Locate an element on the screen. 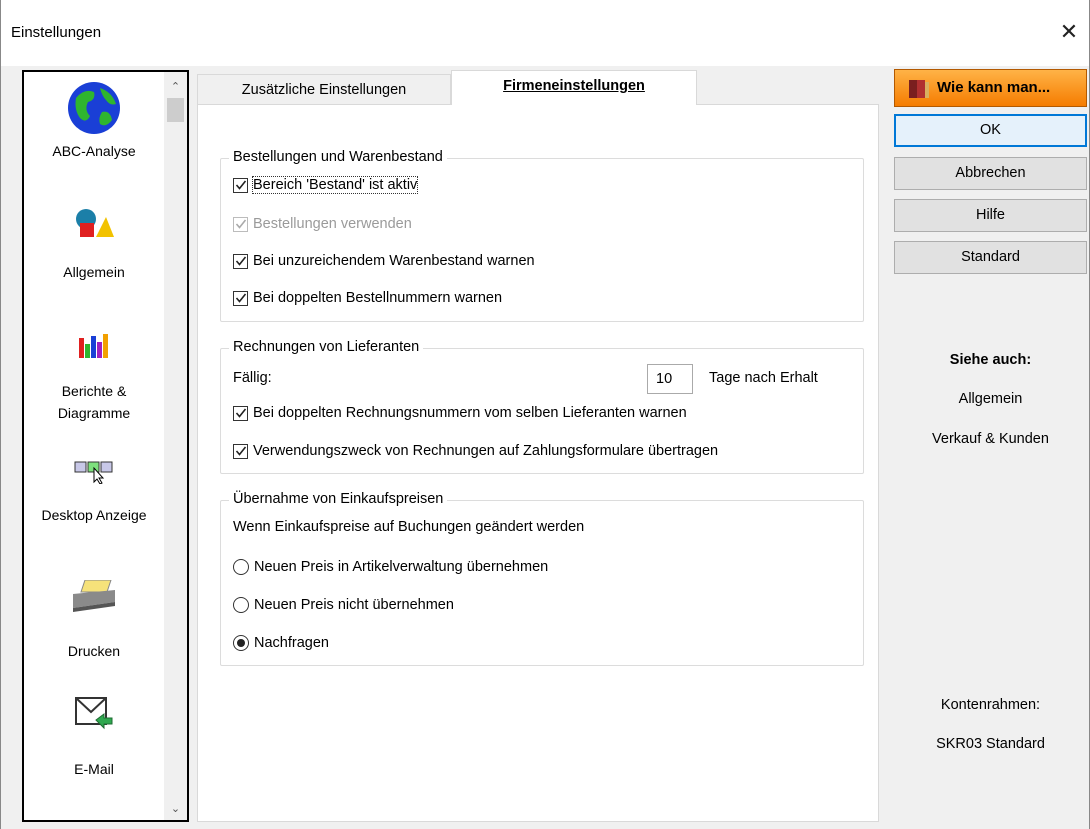 The image size is (1090, 829). checkbox-label: Bereich 'Bestand' ist aktiv is located at coordinates (335, 185).